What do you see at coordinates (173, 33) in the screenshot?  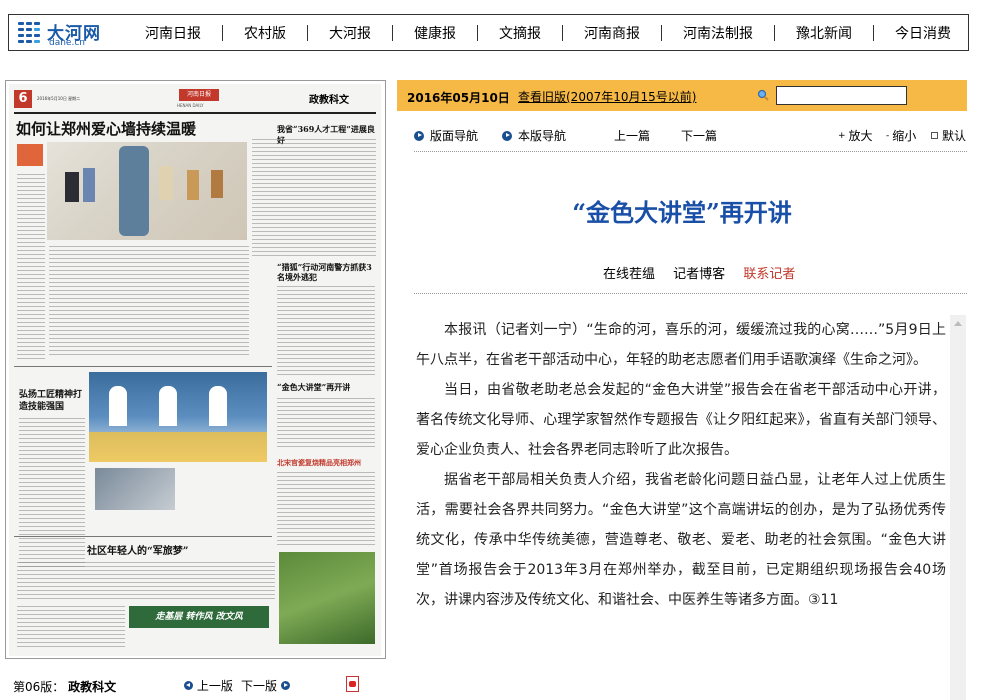 I see `nav-item-henan-daily: 河南日报` at bounding box center [173, 33].